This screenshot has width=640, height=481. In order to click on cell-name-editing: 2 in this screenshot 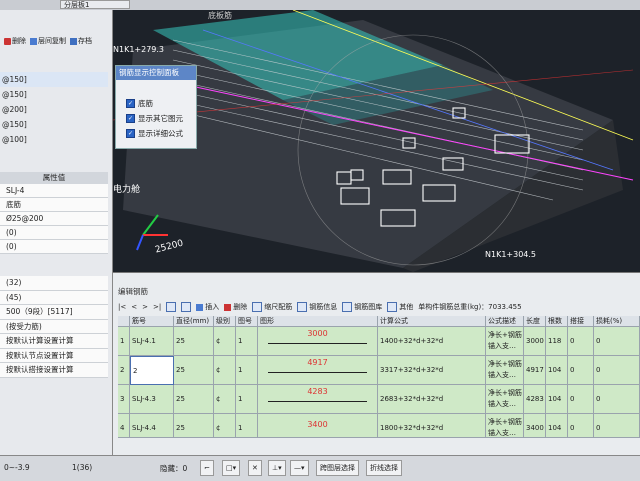, I will do `click(152, 370)`.